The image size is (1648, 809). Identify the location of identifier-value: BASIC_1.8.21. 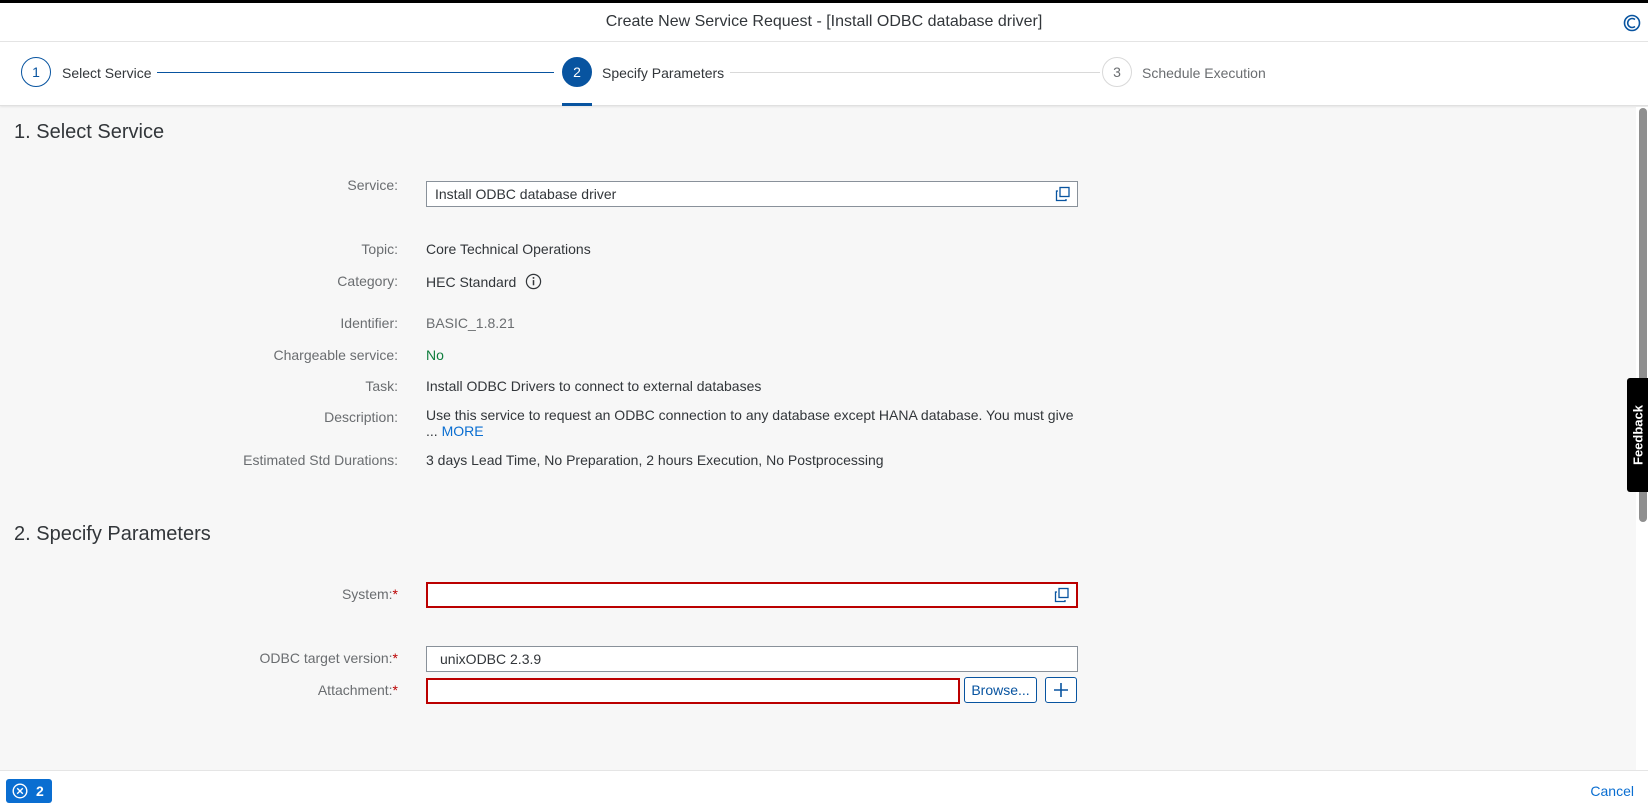
(470, 323).